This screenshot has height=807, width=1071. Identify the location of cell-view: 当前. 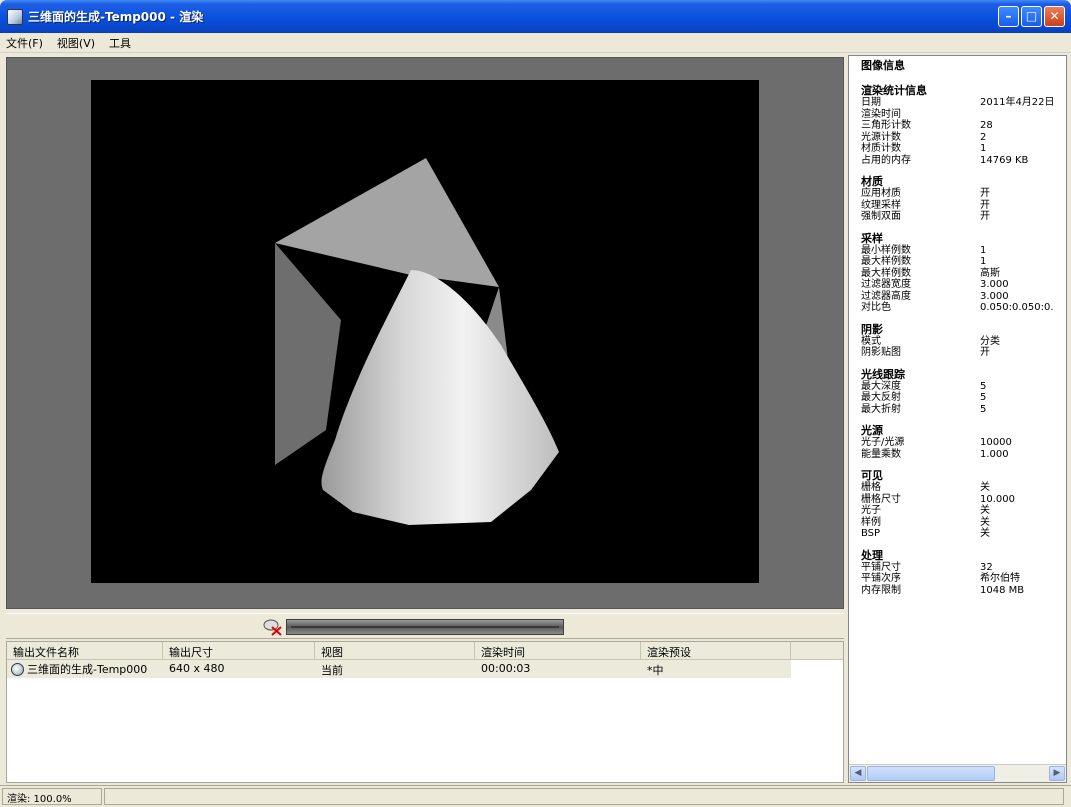
(332, 670).